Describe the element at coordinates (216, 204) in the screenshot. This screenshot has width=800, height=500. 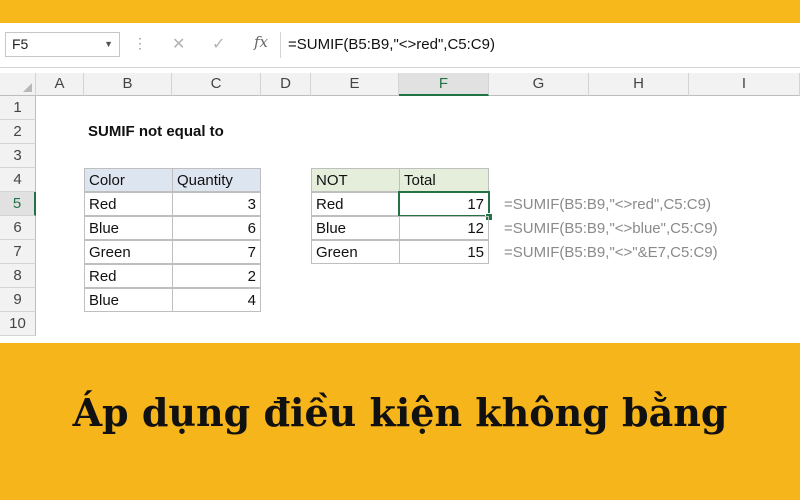
I see `quantity-cell: 3` at that location.